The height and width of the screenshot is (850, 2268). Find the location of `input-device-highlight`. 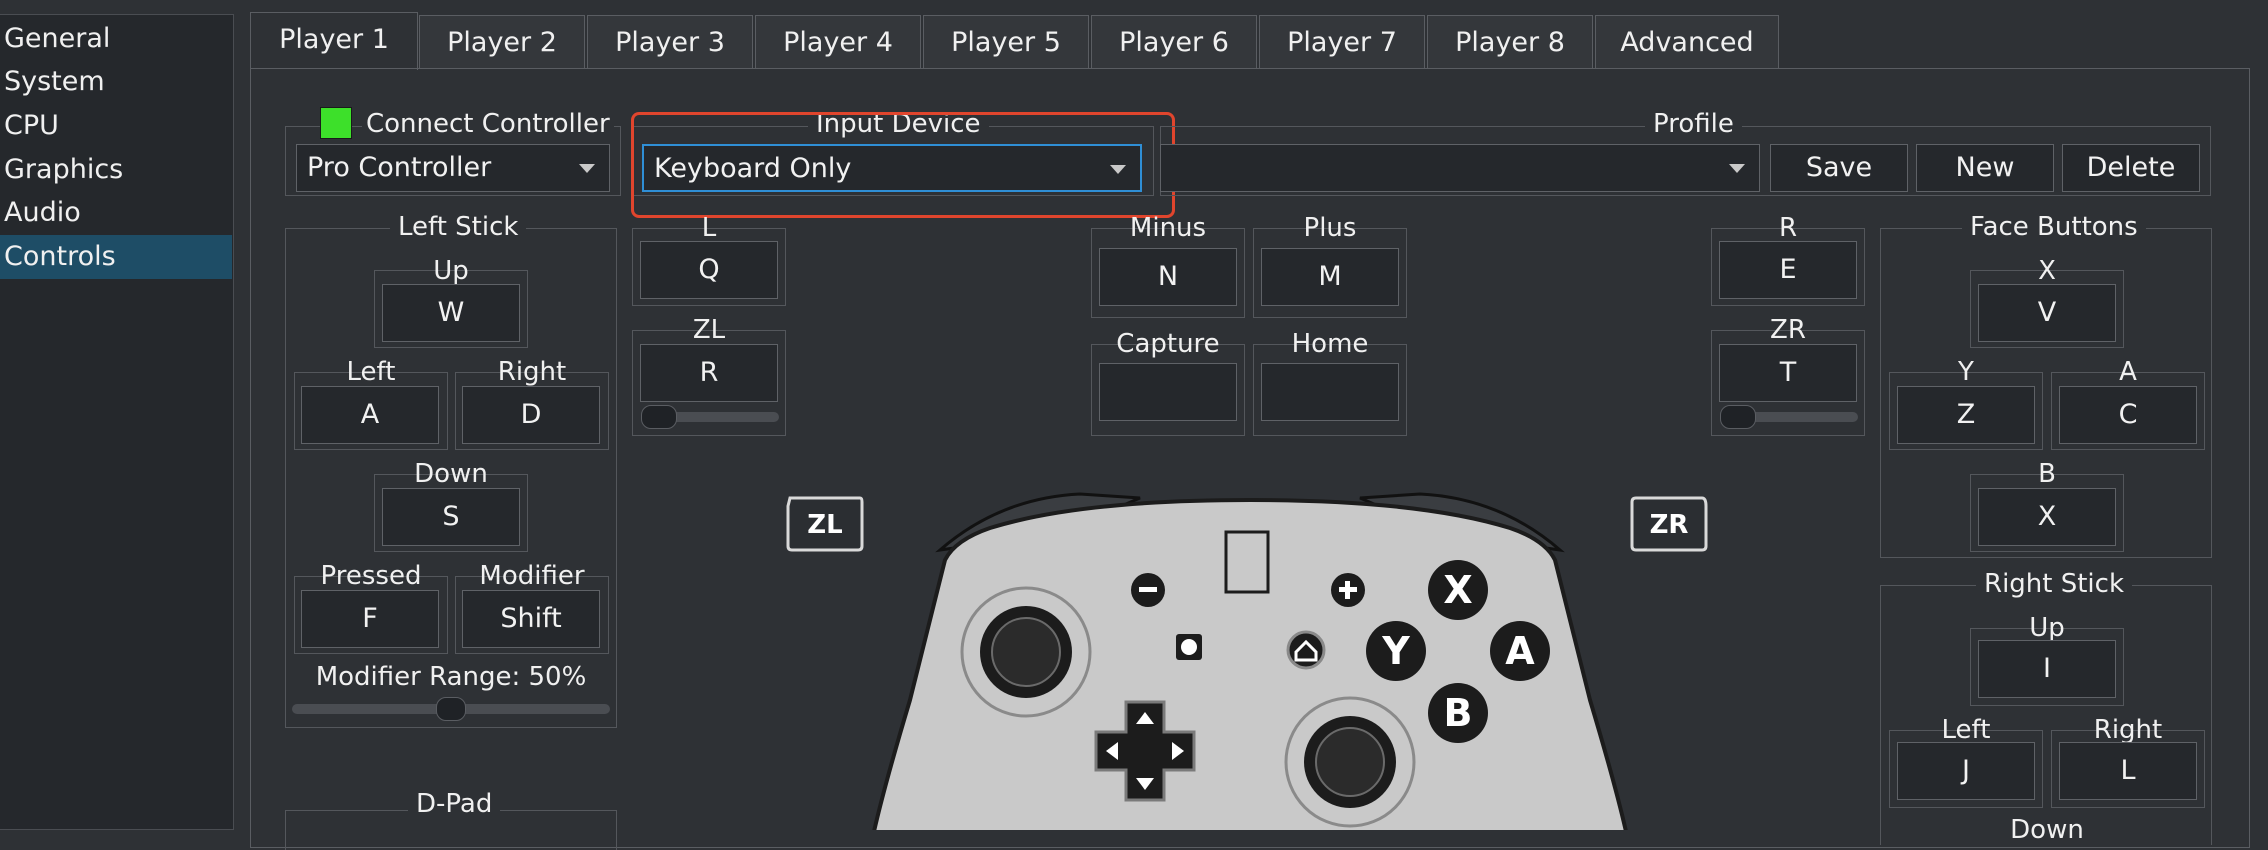

input-device-highlight is located at coordinates (903, 165).